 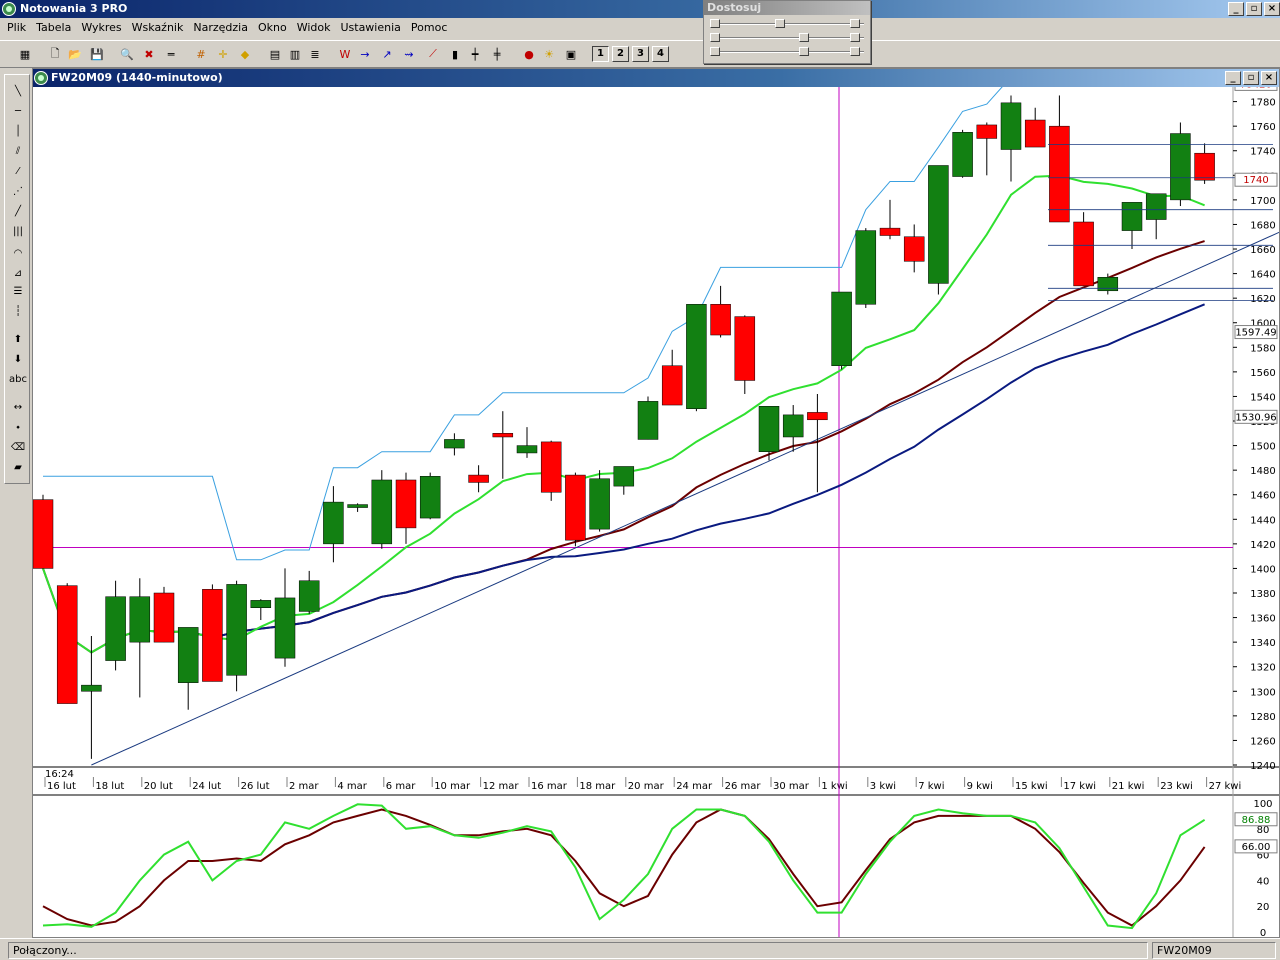 I want to click on price-tag-label: 1530.96, so click(x=1255, y=417).